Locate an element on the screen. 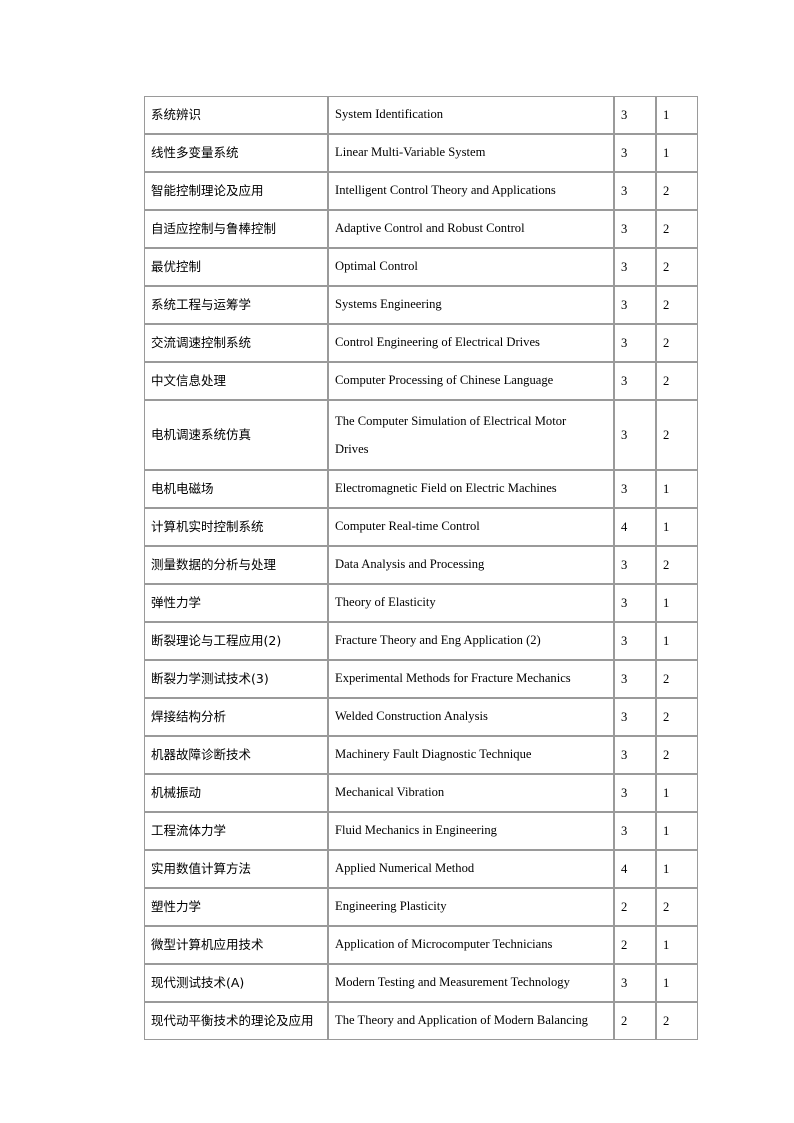 This screenshot has height=1123, width=794. course-name-english-cell: Mechanical Vibration is located at coordinates (471, 793).